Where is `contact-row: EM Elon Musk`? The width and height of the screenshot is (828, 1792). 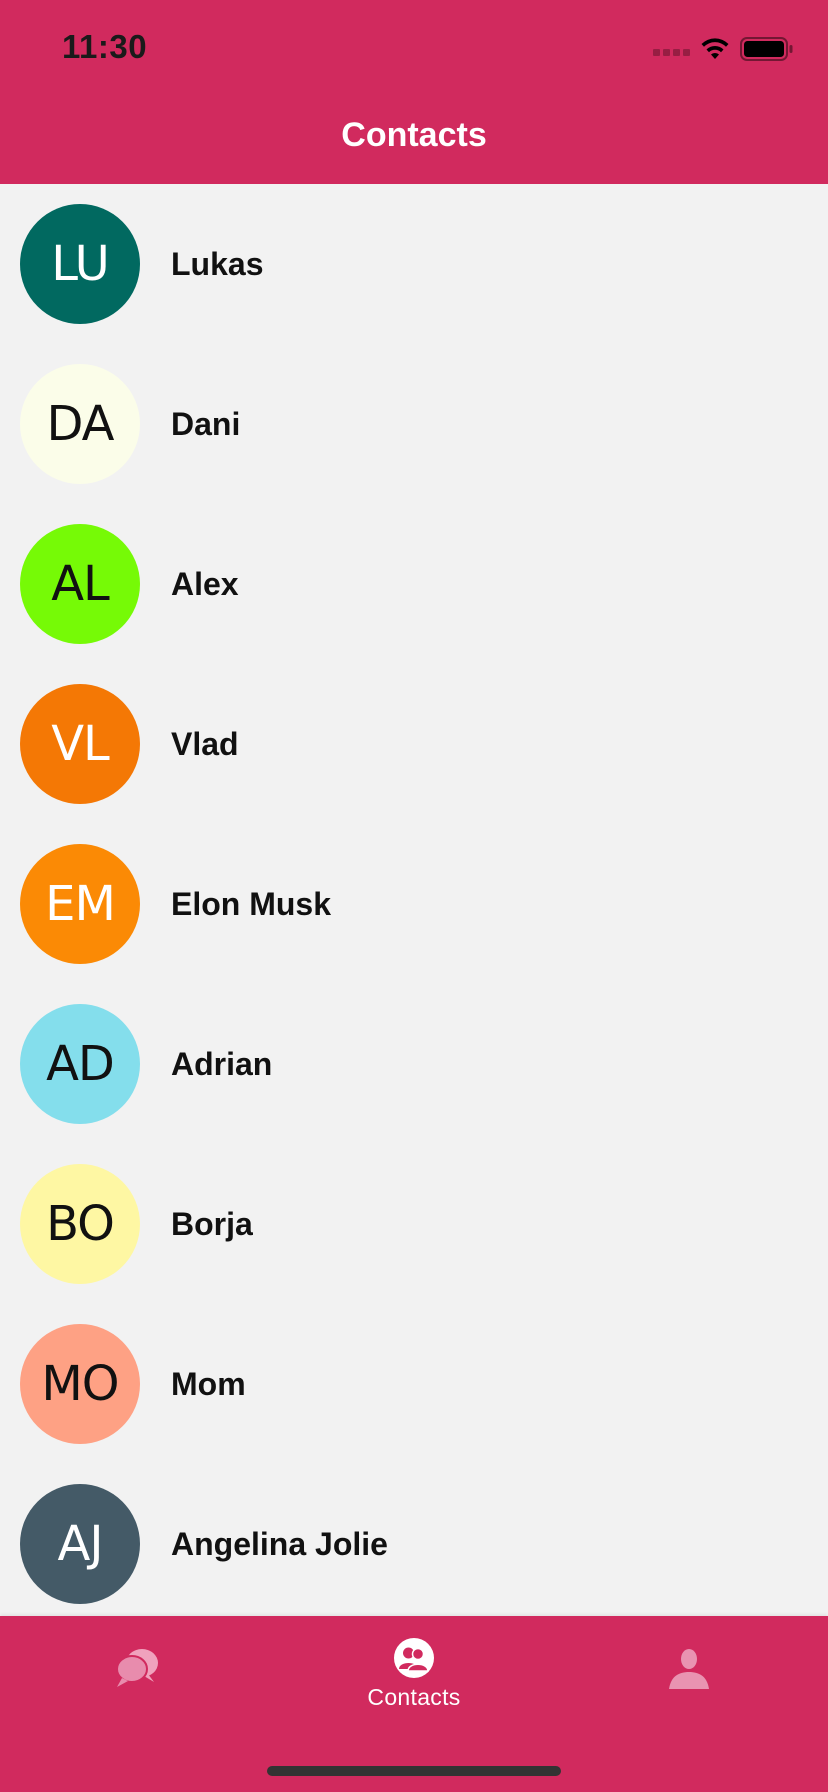 contact-row: EM Elon Musk is located at coordinates (414, 904).